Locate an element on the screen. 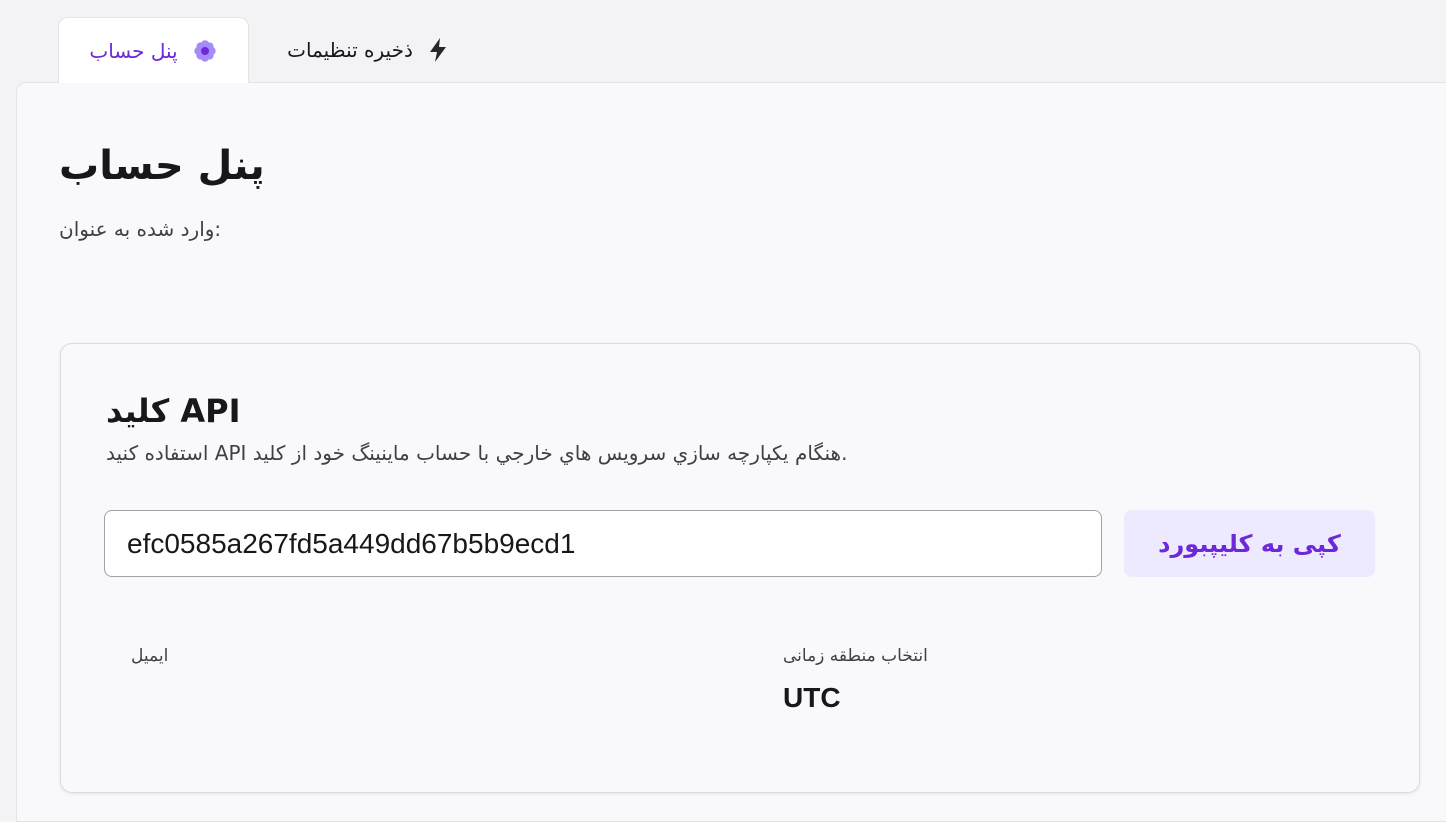 The height and width of the screenshot is (822, 1446). tab-account-panel: پنل حساب is located at coordinates (153, 50).